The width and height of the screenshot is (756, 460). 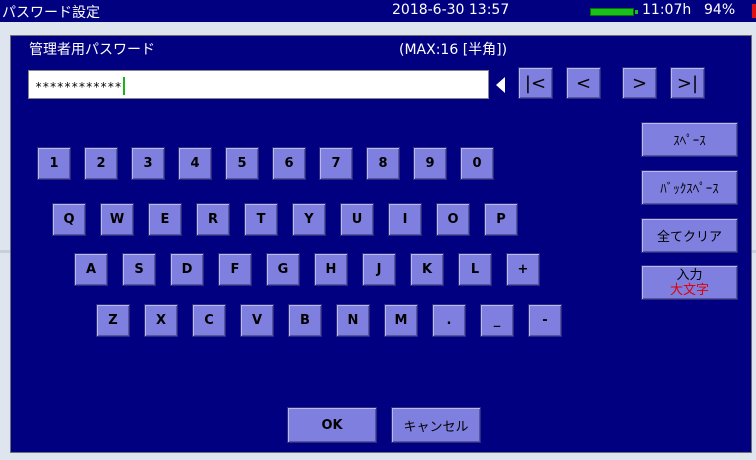 I want to click on key-row2-0: Q, so click(x=69, y=219).